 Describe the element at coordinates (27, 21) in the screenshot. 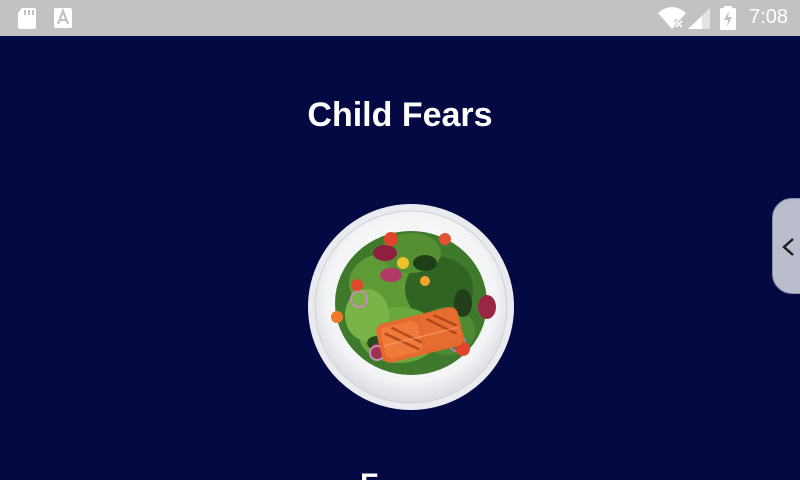

I see `sd-card-icon` at that location.